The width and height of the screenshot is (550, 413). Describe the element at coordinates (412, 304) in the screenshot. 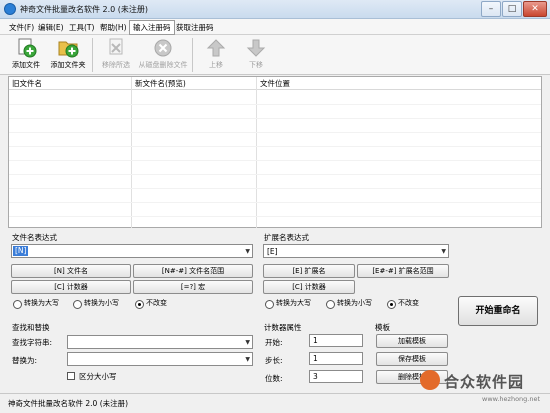

I see `ext-unchanged-radio: 不改变` at that location.